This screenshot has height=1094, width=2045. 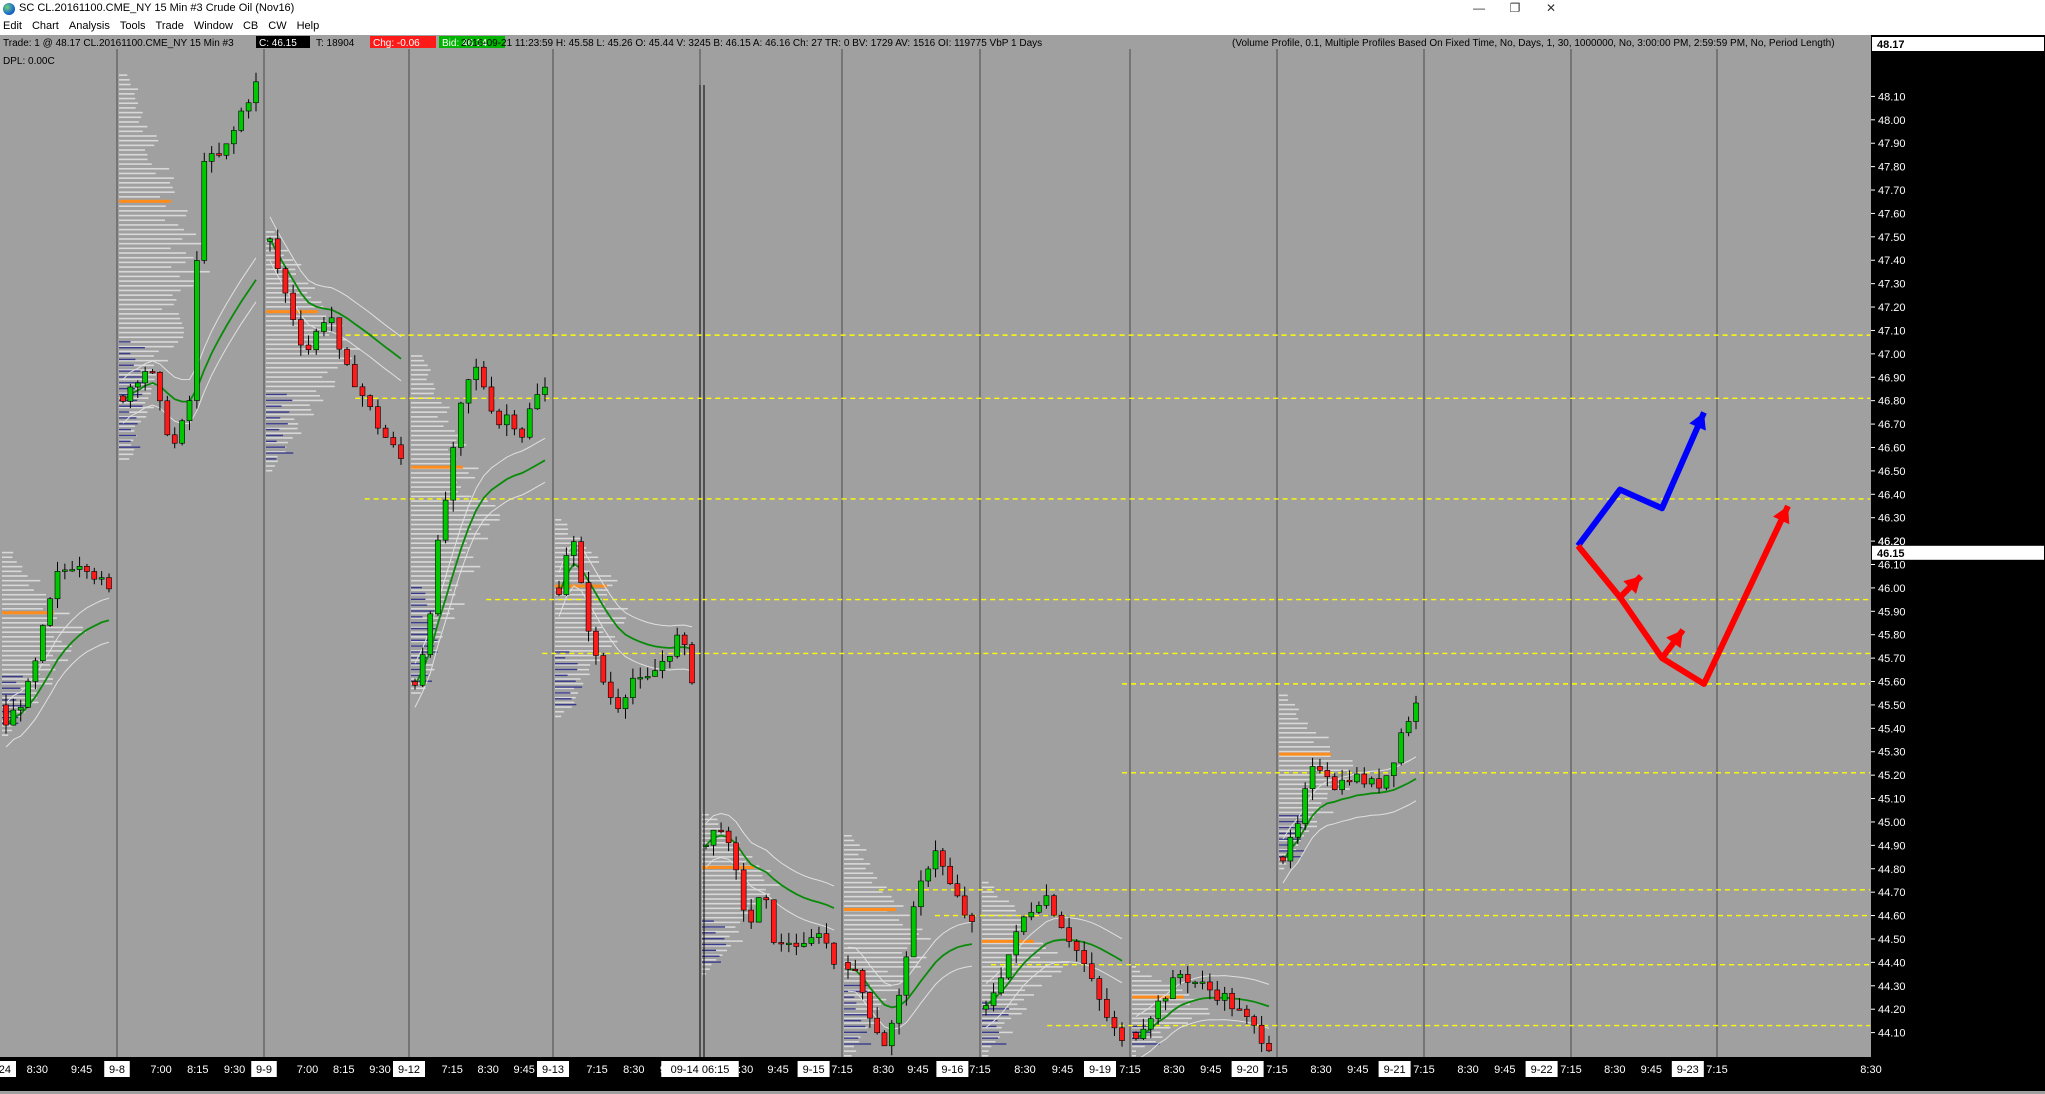 I want to click on menu-trade: Trade, so click(x=170, y=26).